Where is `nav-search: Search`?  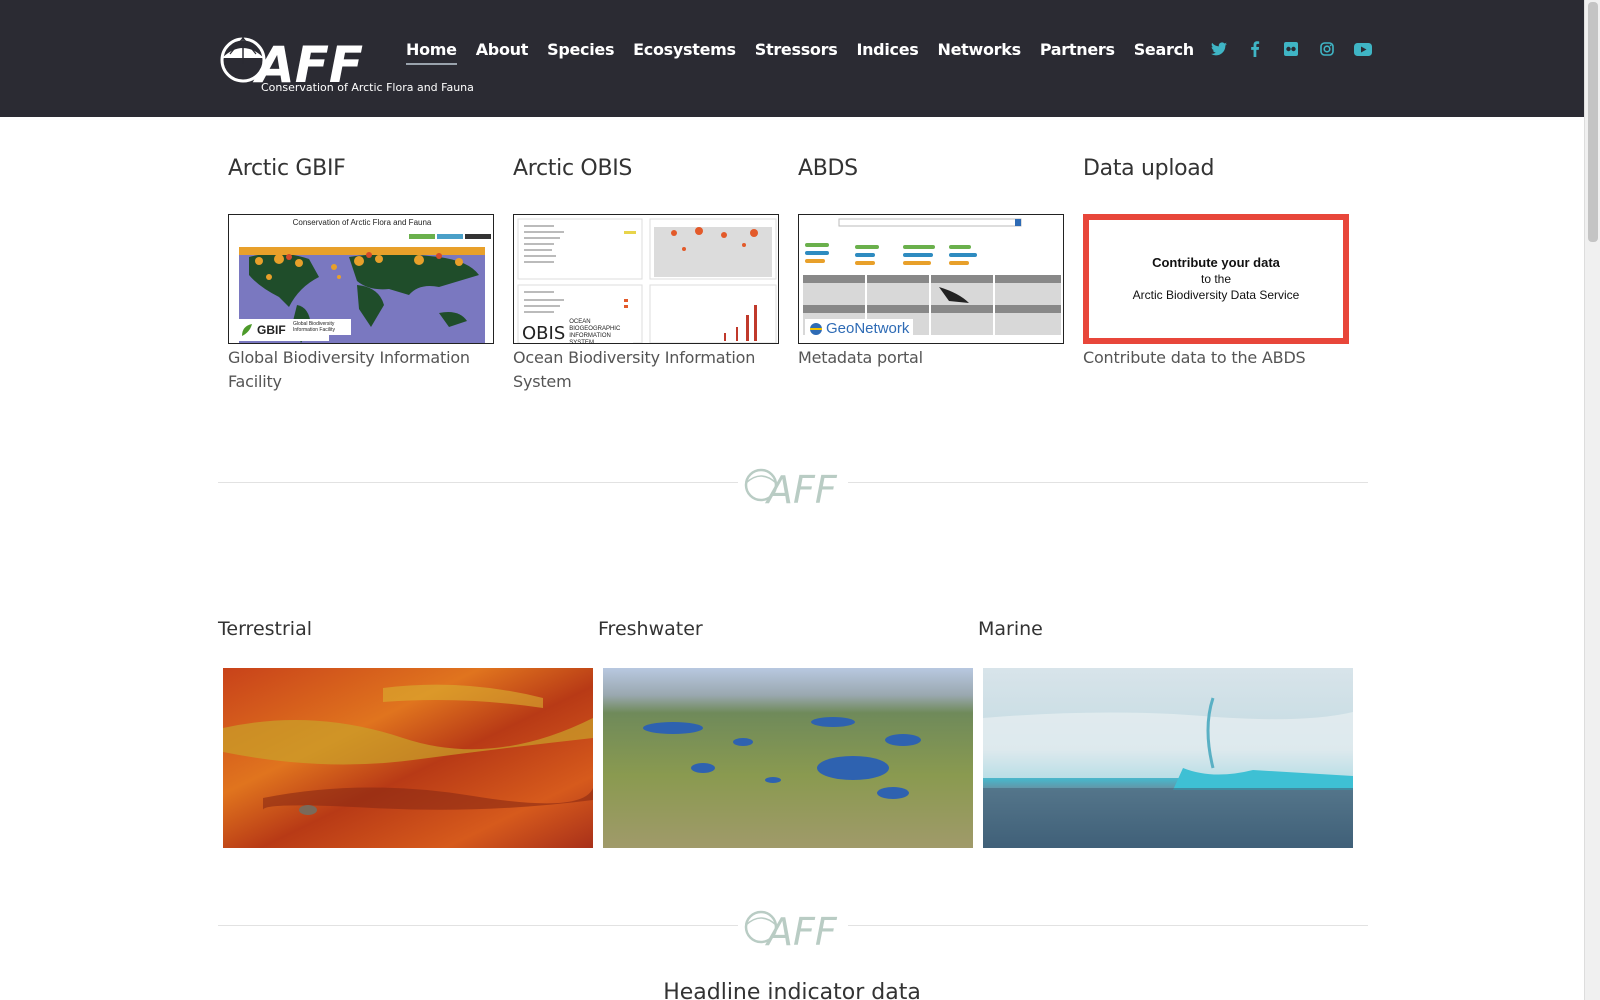 nav-search: Search is located at coordinates (1164, 52).